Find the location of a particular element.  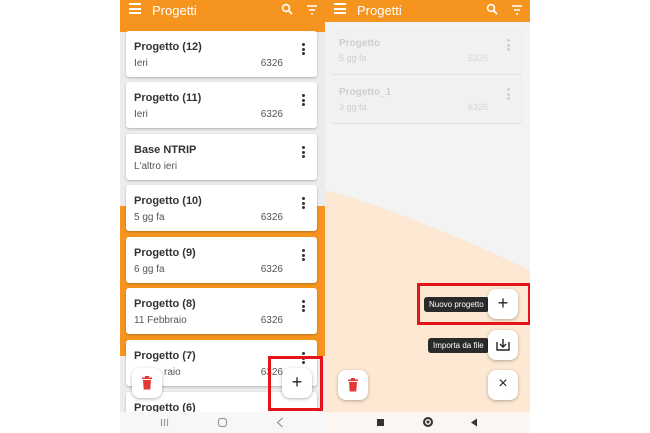

close-menu-button: × is located at coordinates (503, 385).